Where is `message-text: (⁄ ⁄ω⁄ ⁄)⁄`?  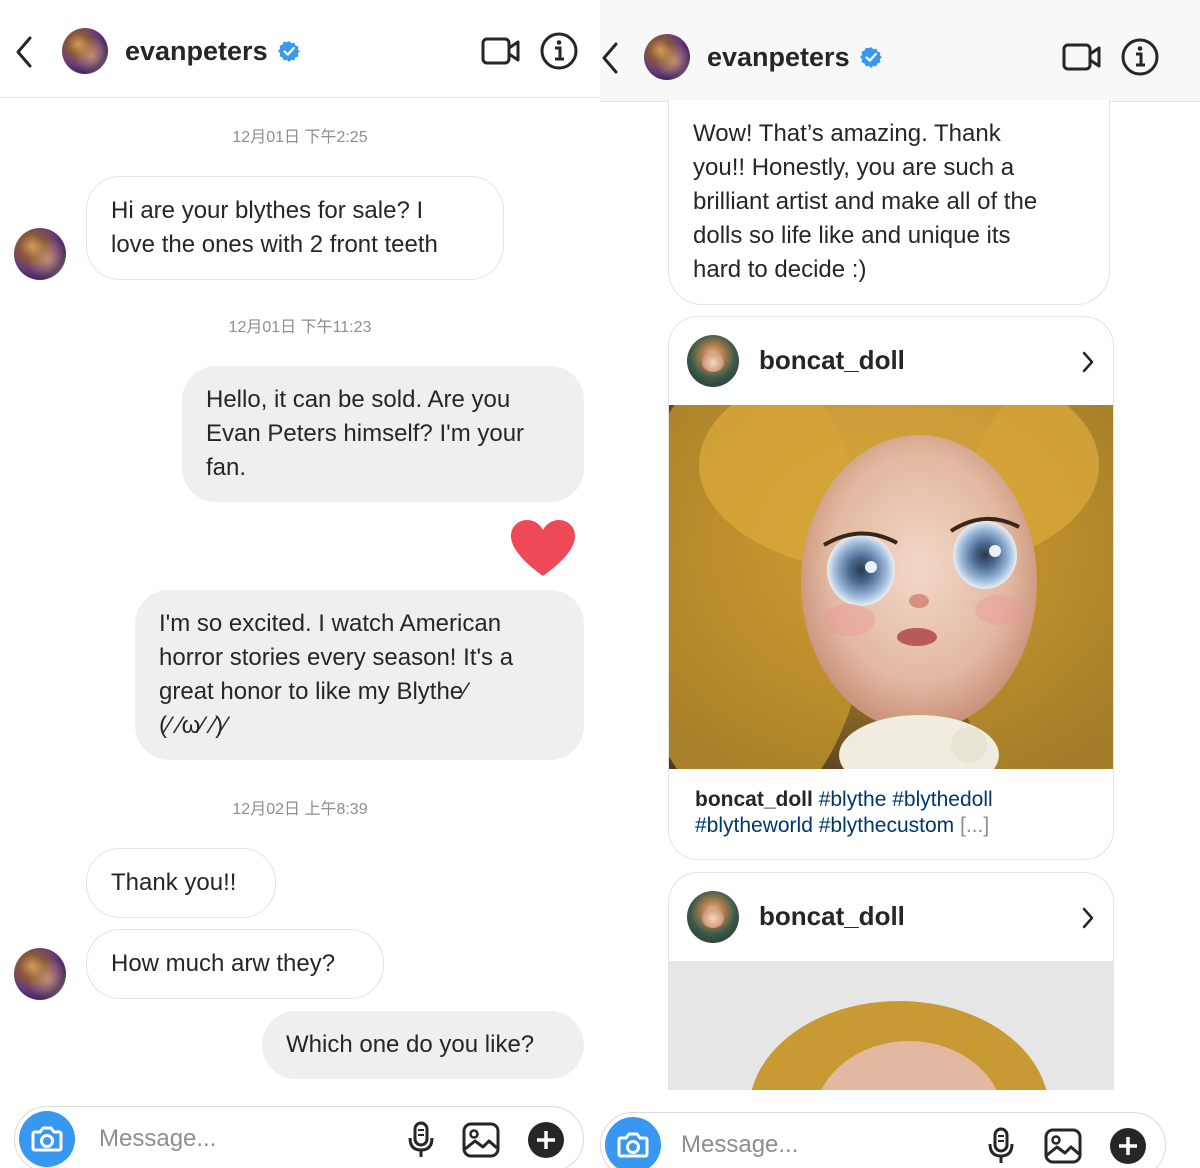 message-text: (⁄ ⁄ω⁄ ⁄)⁄ is located at coordinates (193, 725).